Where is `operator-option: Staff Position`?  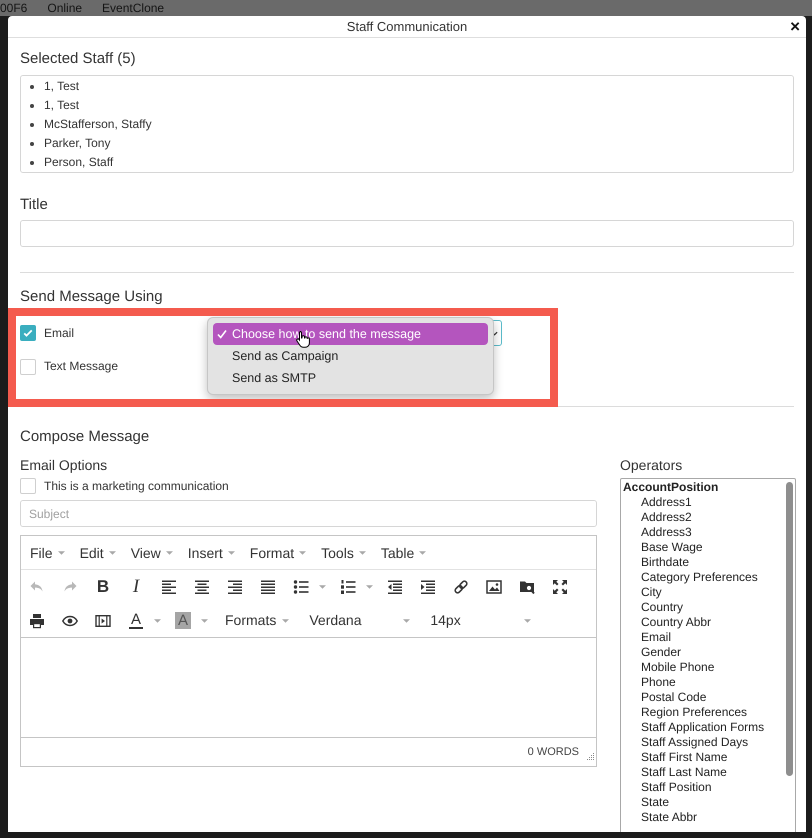
operator-option: Staff Position is located at coordinates (708, 787).